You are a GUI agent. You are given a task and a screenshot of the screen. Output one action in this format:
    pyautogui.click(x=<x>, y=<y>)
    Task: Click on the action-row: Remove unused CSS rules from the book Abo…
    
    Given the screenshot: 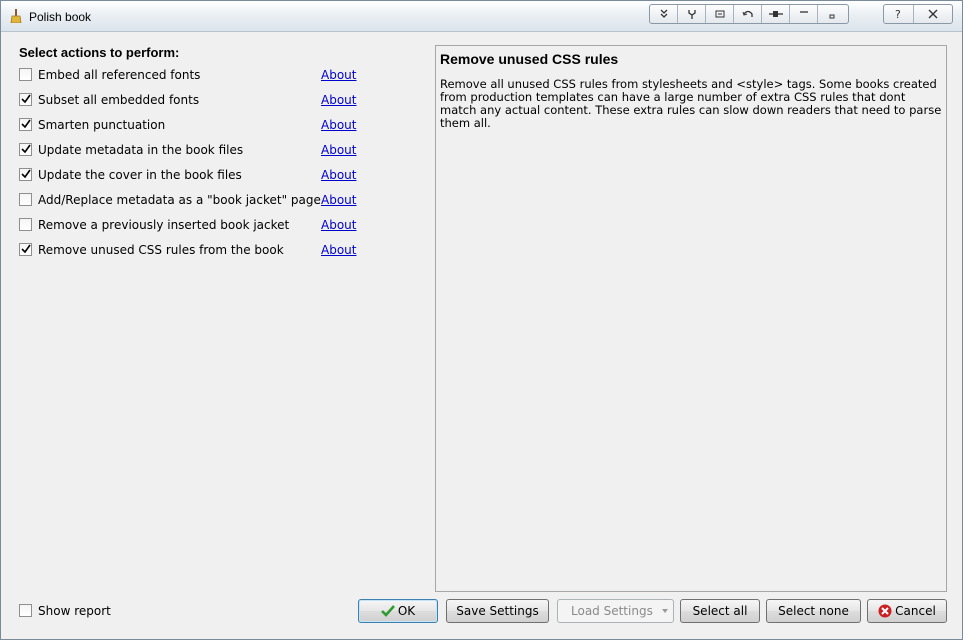 What is the action you would take?
    pyautogui.click(x=189, y=251)
    